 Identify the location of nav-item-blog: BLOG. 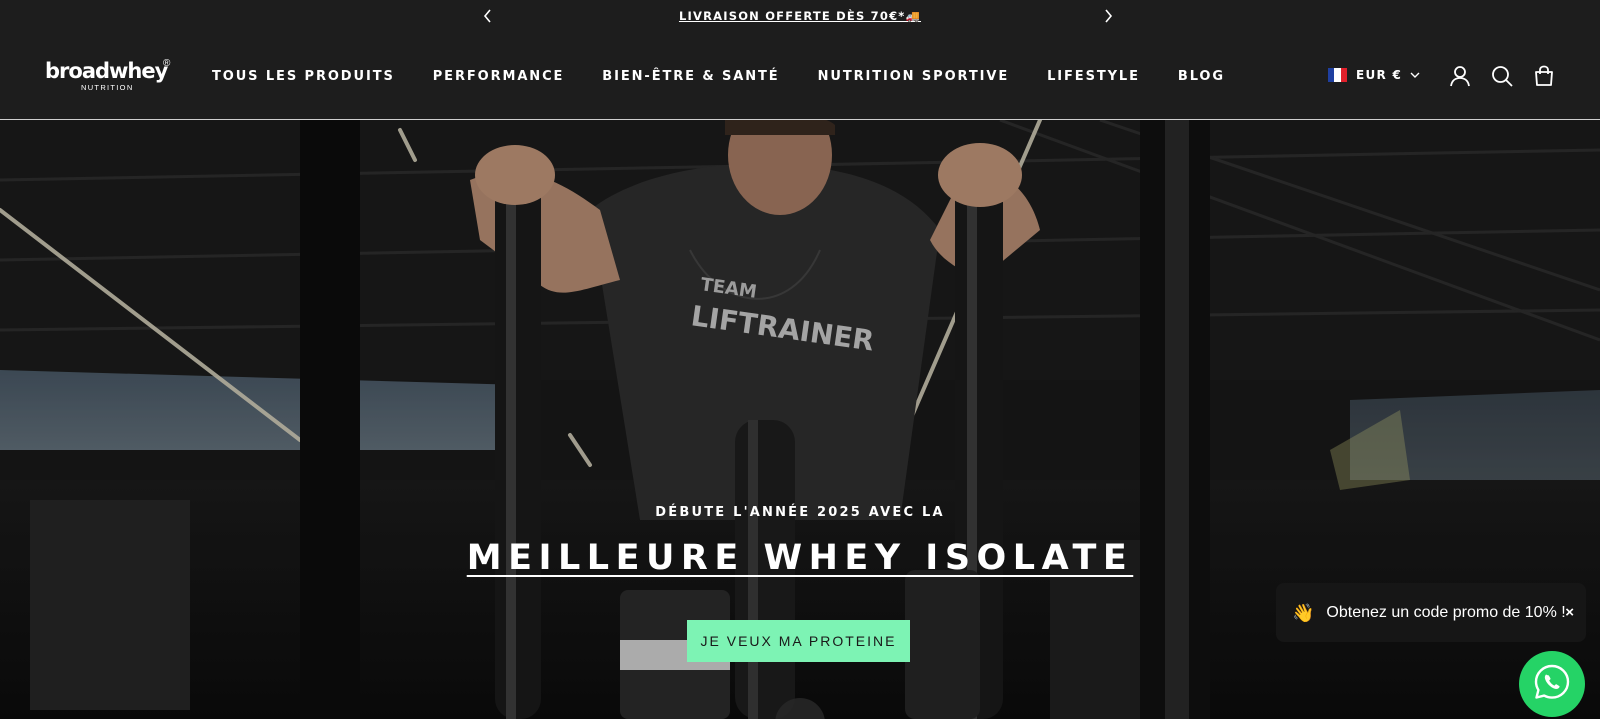
(1201, 76).